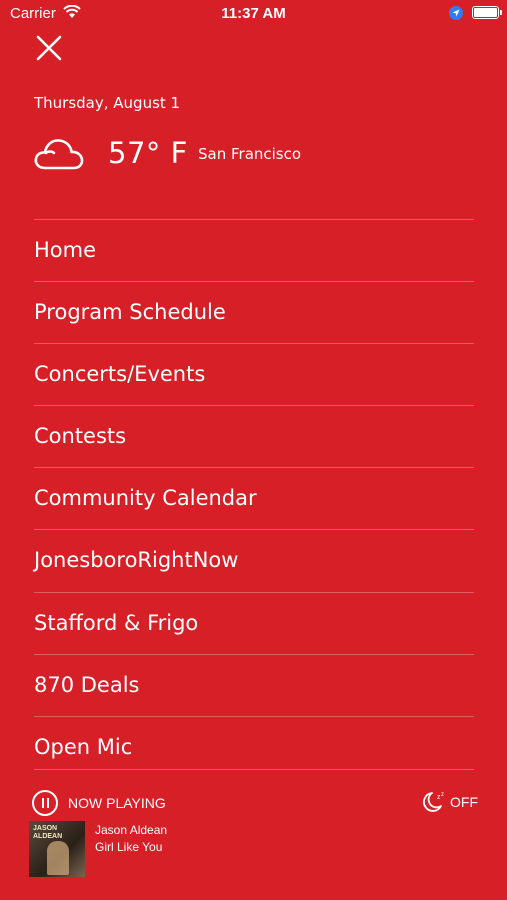  What do you see at coordinates (107, 103) in the screenshot?
I see `date-label: Thursday, August 1` at bounding box center [107, 103].